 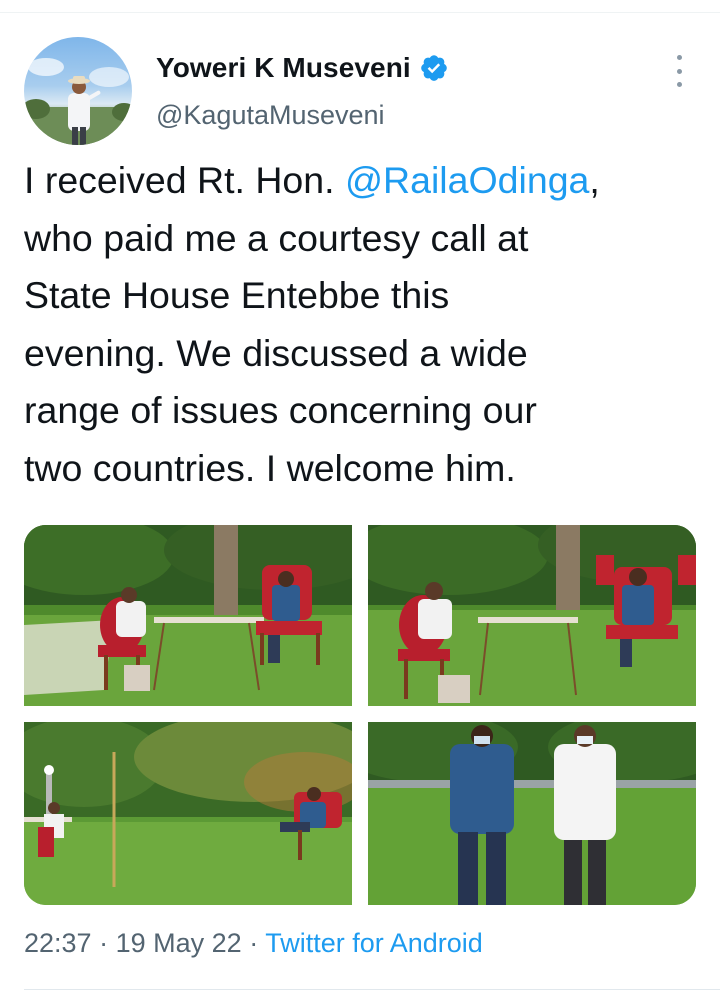 What do you see at coordinates (360, 12) in the screenshot?
I see `top-divider` at bounding box center [360, 12].